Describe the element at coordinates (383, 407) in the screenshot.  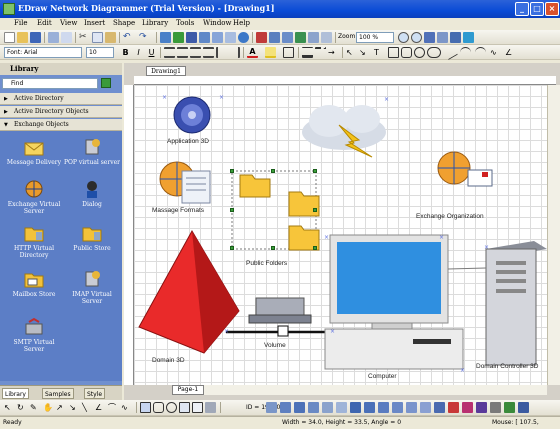
I see `same-width-icon` at that location.